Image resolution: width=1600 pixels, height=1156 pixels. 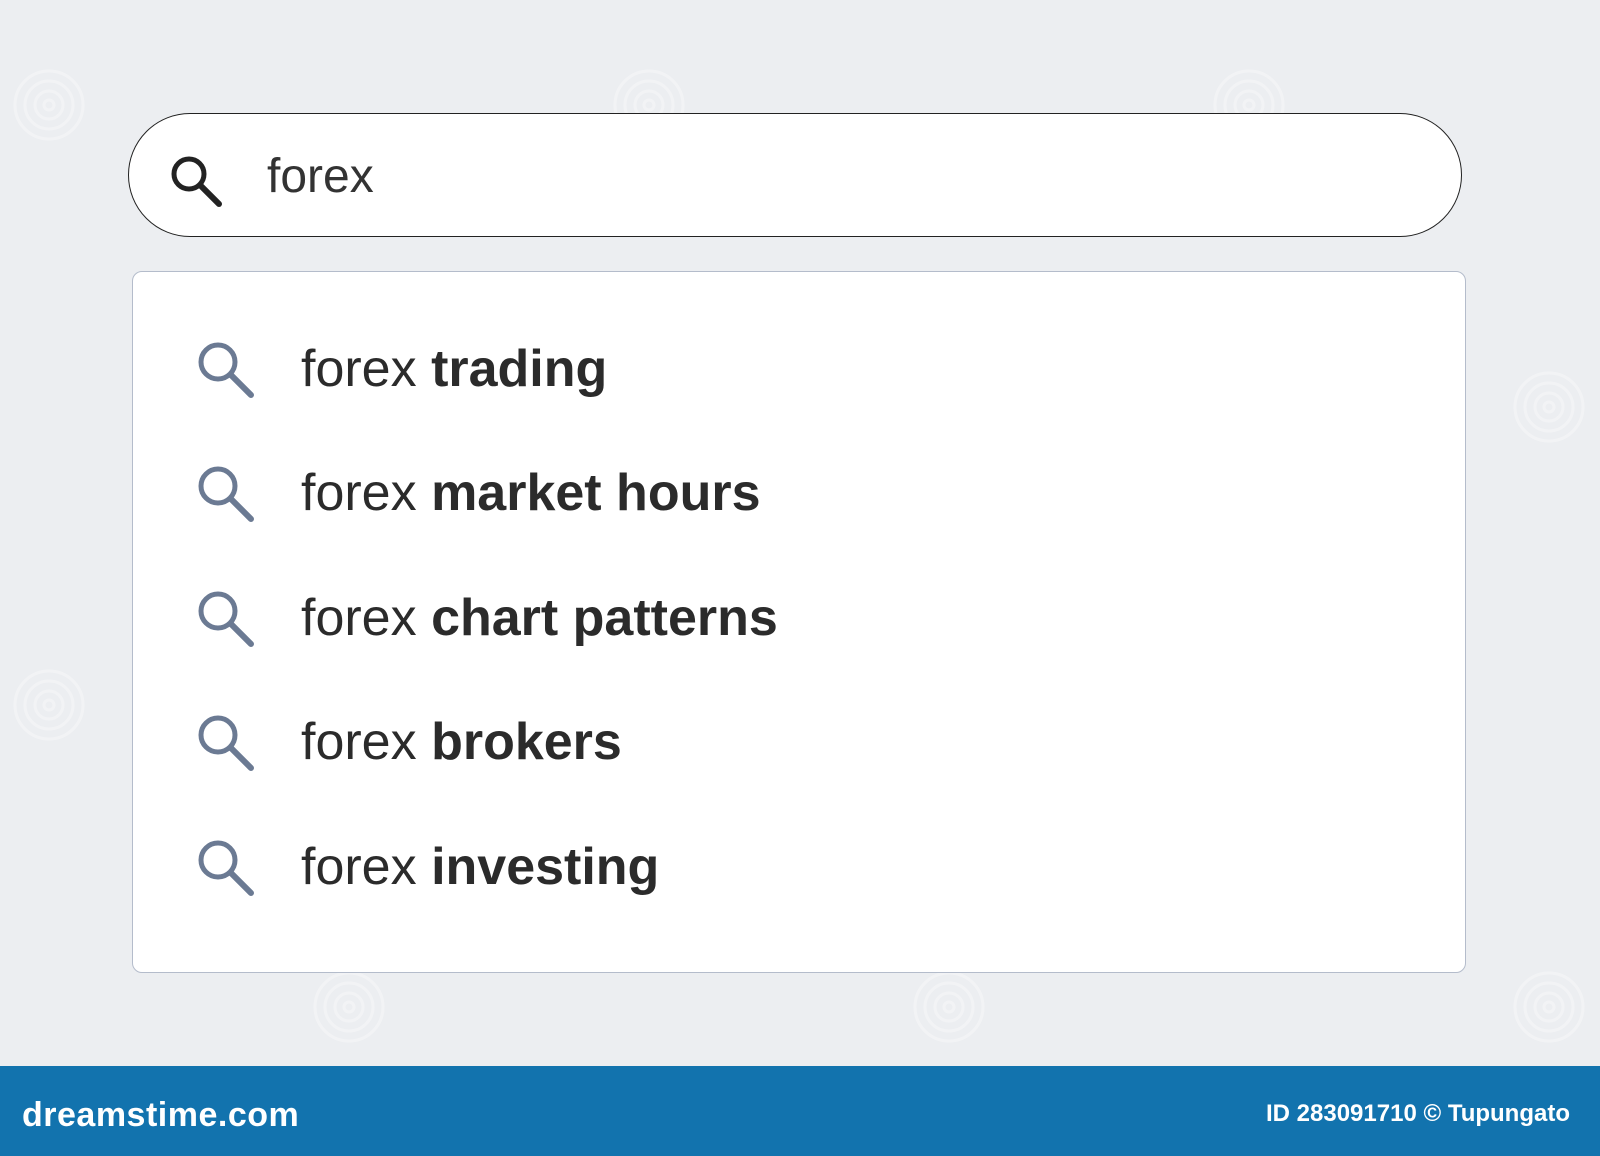 I want to click on suggestion-item: forex market hours, so click(x=799, y=493).